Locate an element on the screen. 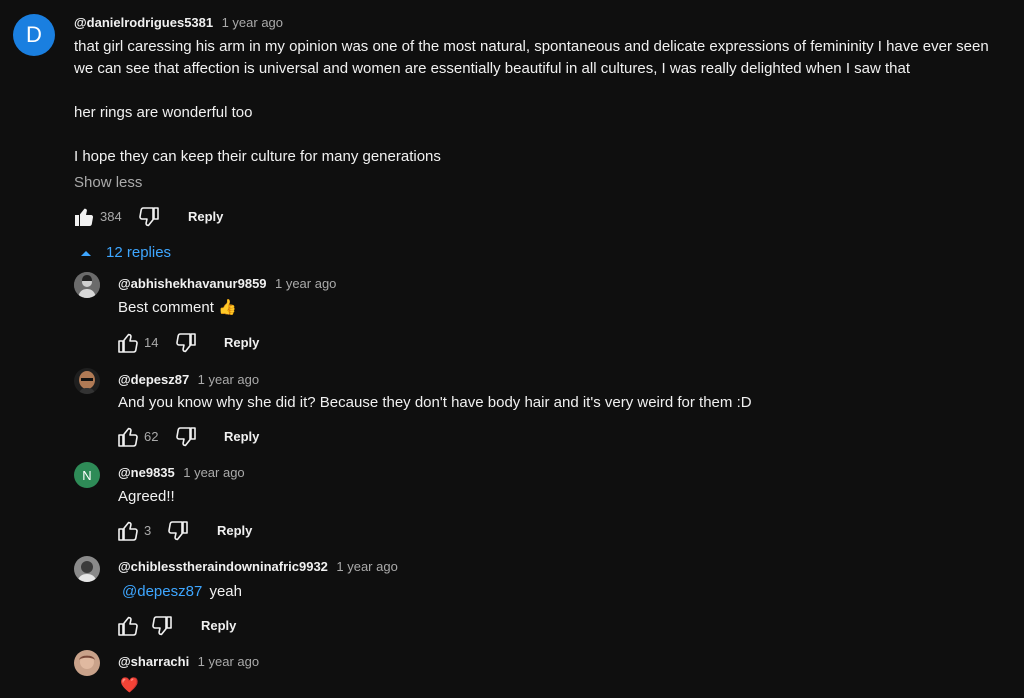 Image resolution: width=1024 pixels, height=698 pixels. show-less-link: Show less is located at coordinates (108, 183).